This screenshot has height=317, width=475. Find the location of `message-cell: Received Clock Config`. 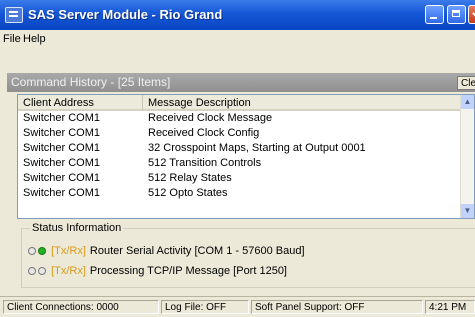

message-cell: Received Clock Config is located at coordinates (204, 133).